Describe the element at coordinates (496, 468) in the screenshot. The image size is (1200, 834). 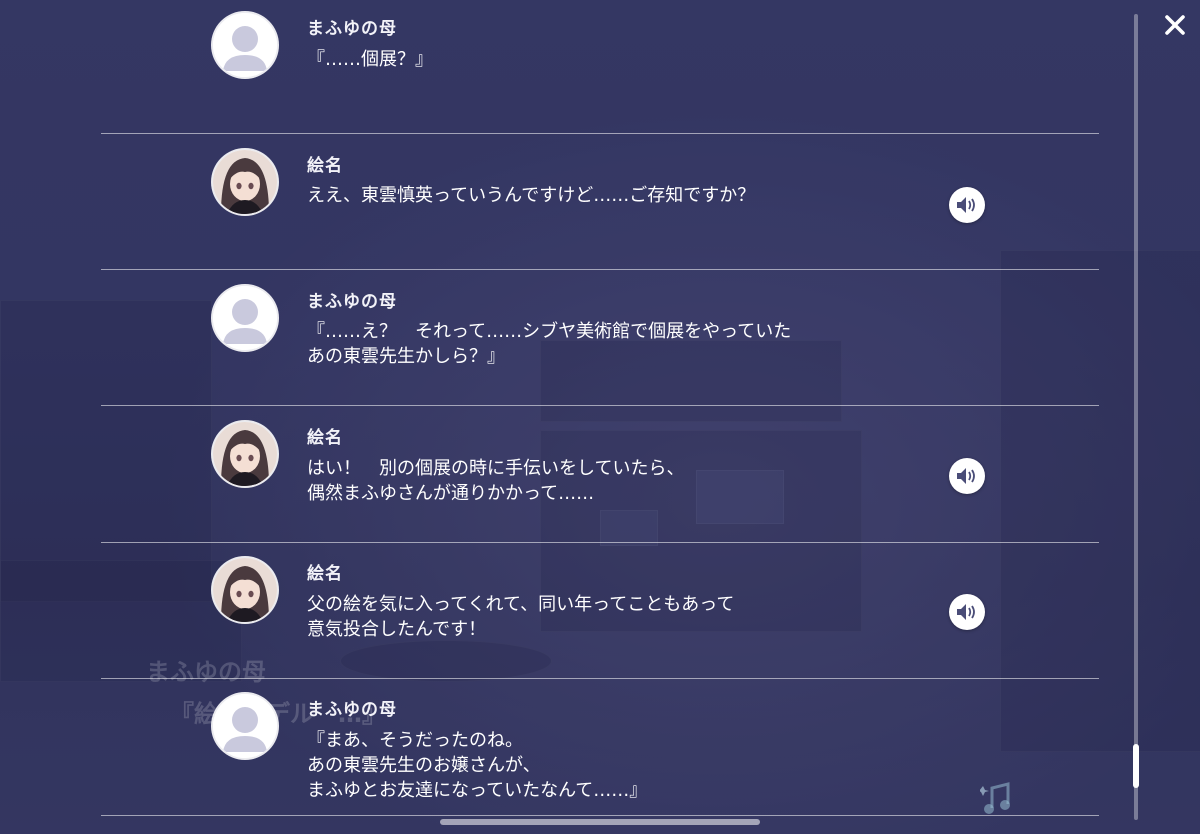
I see `dialogue-line: はい！ 別の個展の時に手伝いをしていたら、` at that location.